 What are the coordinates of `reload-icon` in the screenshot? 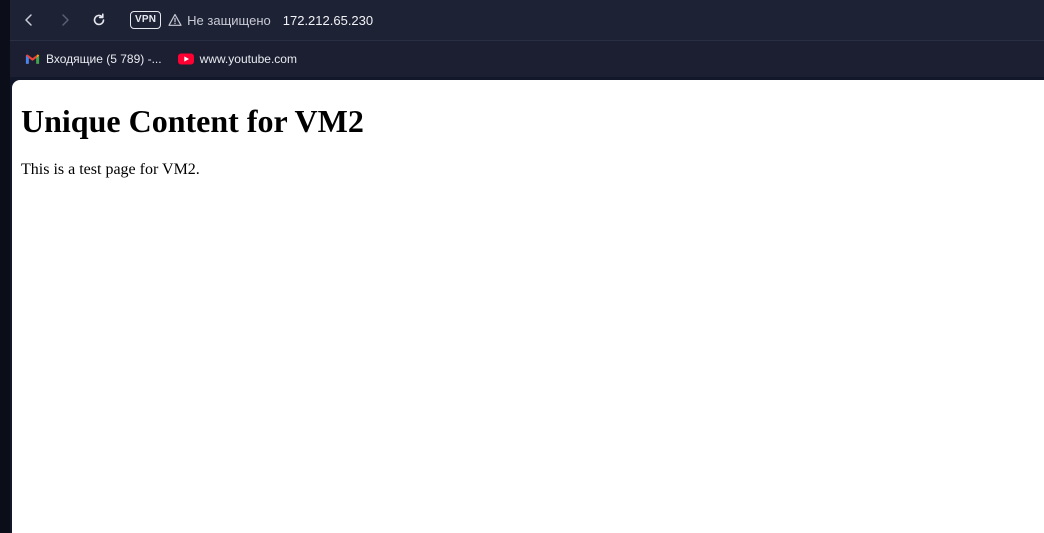 It's located at (99, 19).